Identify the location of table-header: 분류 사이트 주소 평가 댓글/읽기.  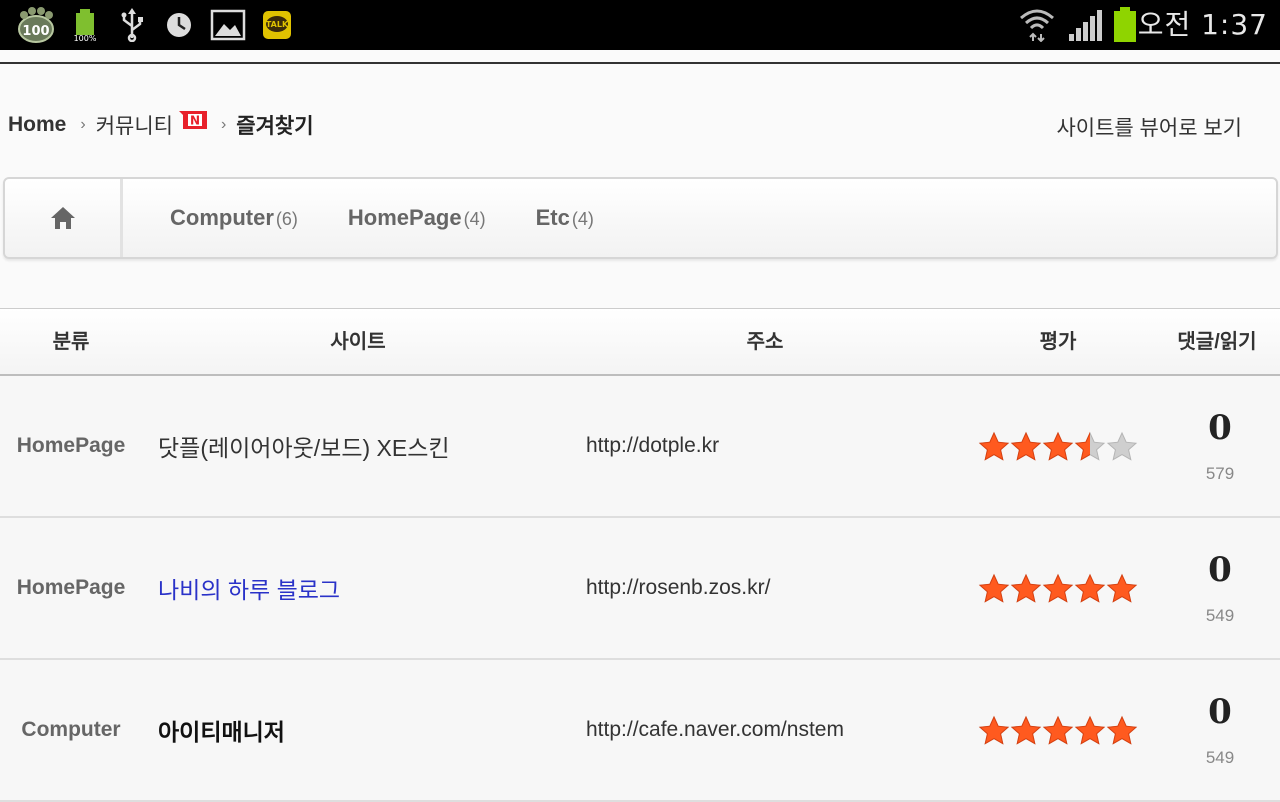
(640, 342).